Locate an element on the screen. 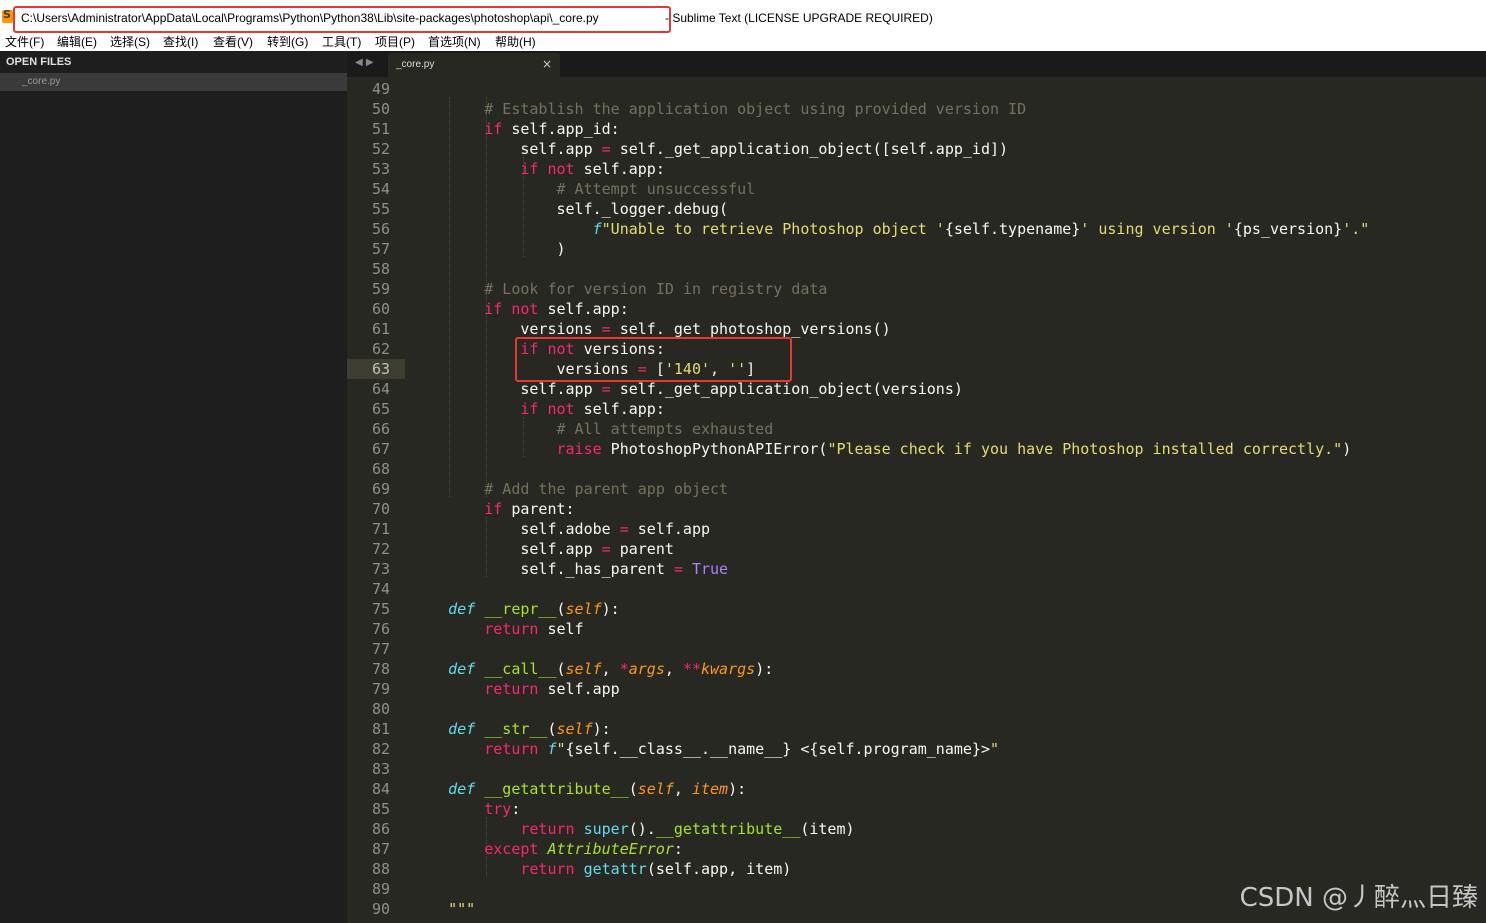 The image size is (1486, 923). line-number: 73 is located at coordinates (380, 569).